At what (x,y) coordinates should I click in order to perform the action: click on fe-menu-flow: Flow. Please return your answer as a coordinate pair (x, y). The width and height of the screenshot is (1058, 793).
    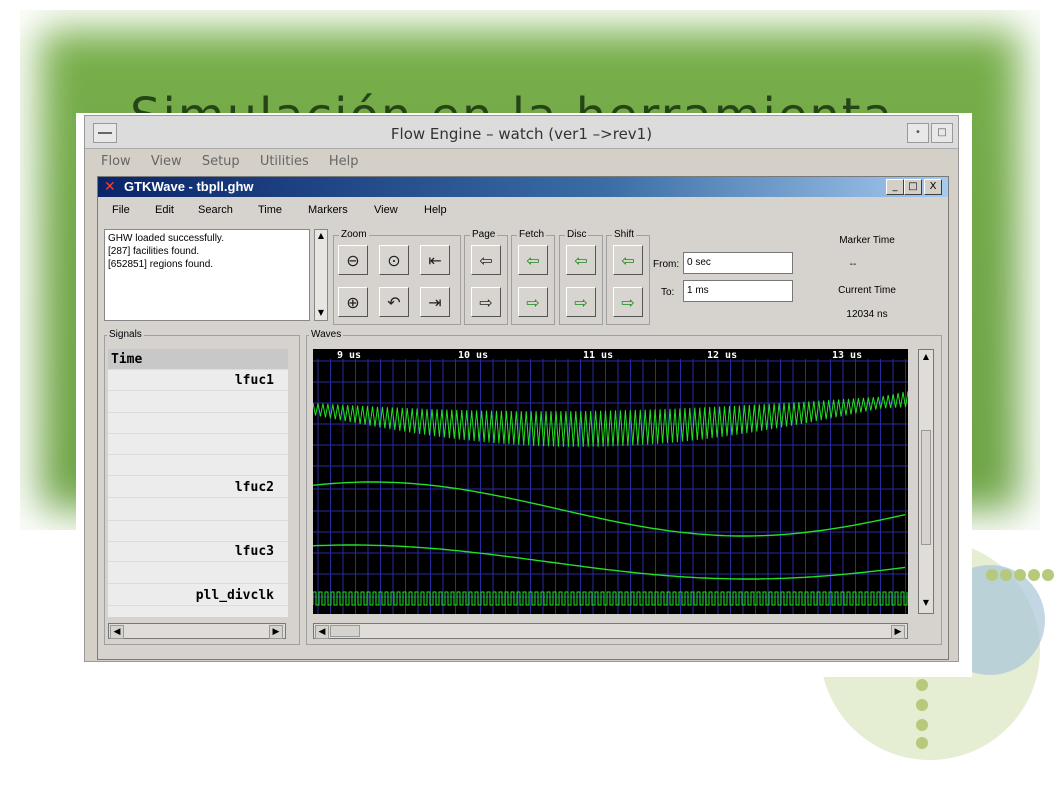
    Looking at the image, I should click on (116, 161).